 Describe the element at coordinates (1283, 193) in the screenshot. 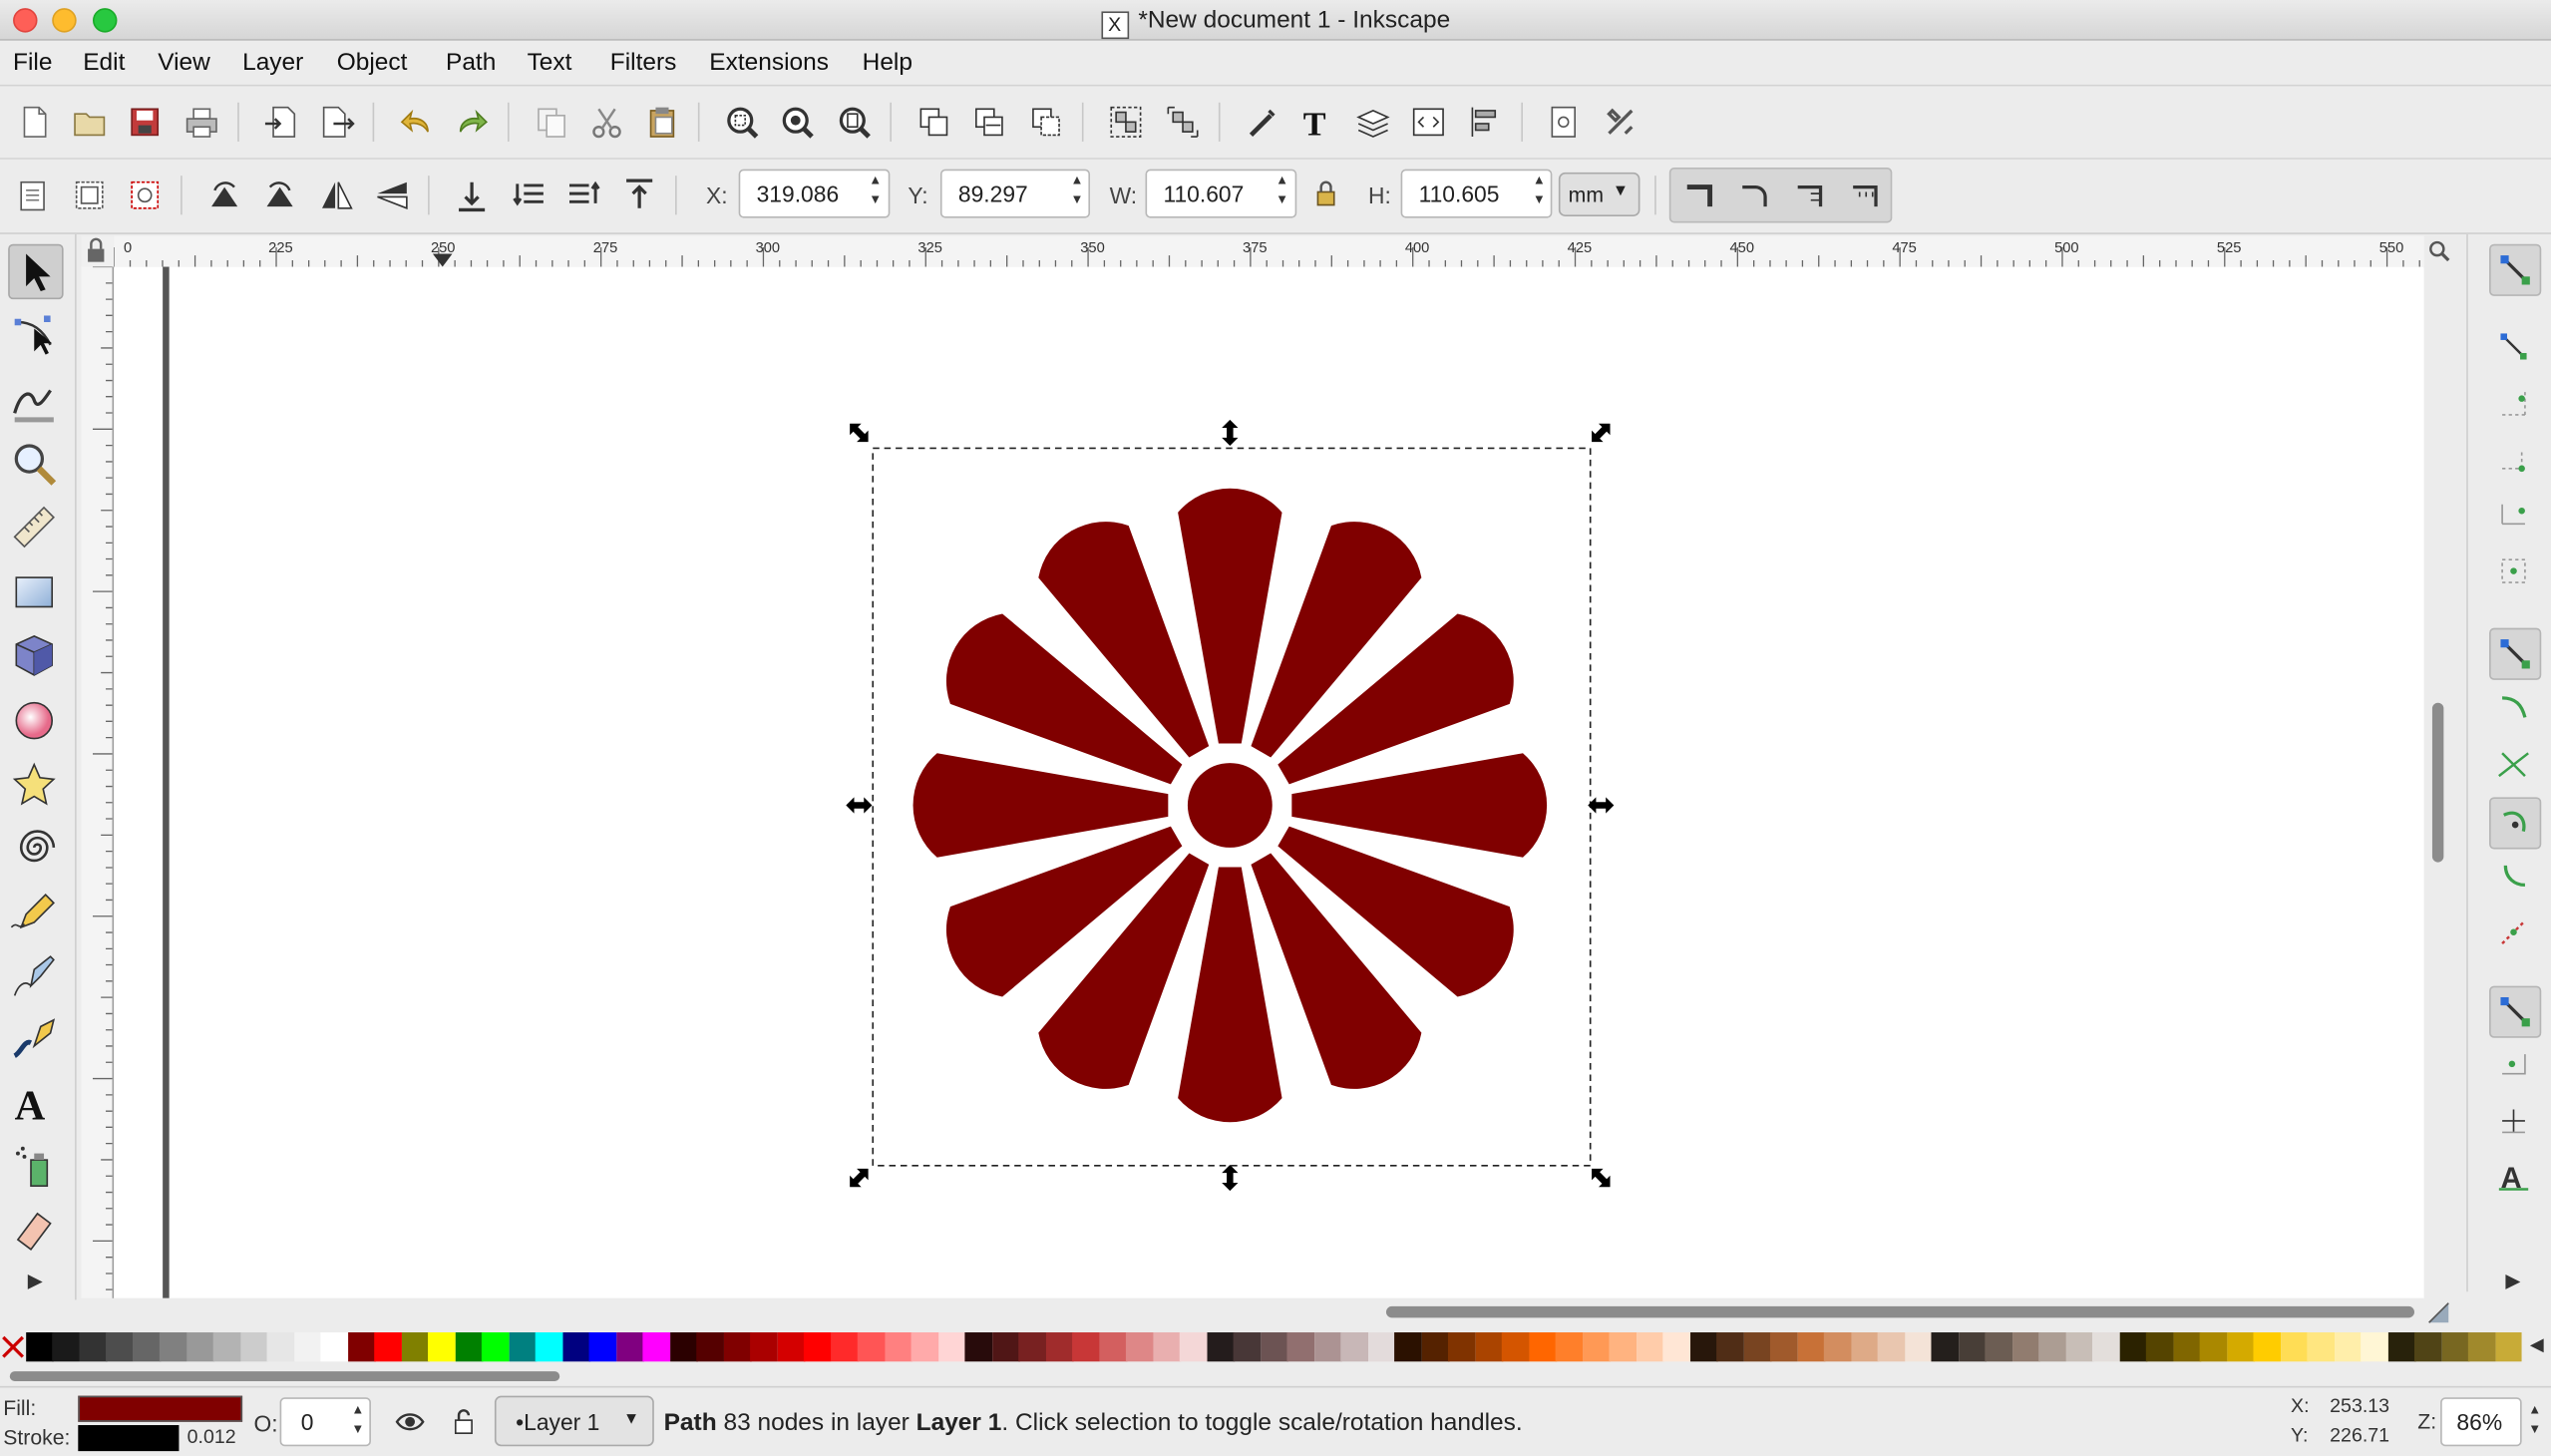

I see `w-spin-buttons: ▲ ▼` at that location.